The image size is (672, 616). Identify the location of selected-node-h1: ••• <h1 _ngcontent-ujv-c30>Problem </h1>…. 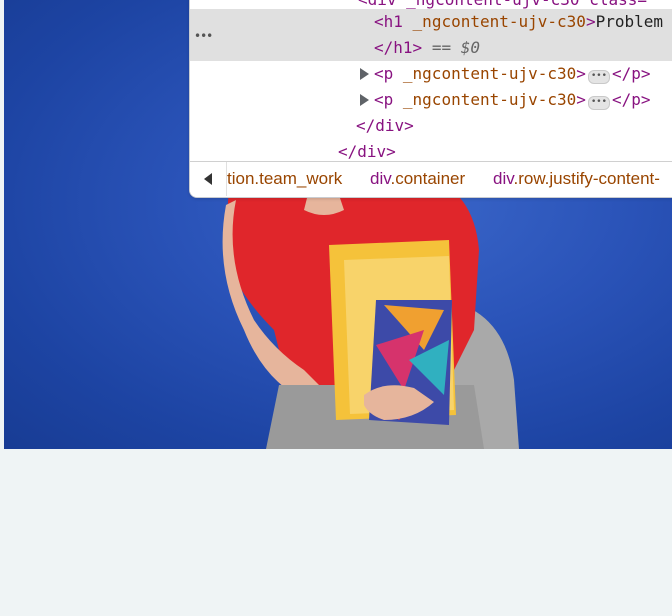
(431, 35).